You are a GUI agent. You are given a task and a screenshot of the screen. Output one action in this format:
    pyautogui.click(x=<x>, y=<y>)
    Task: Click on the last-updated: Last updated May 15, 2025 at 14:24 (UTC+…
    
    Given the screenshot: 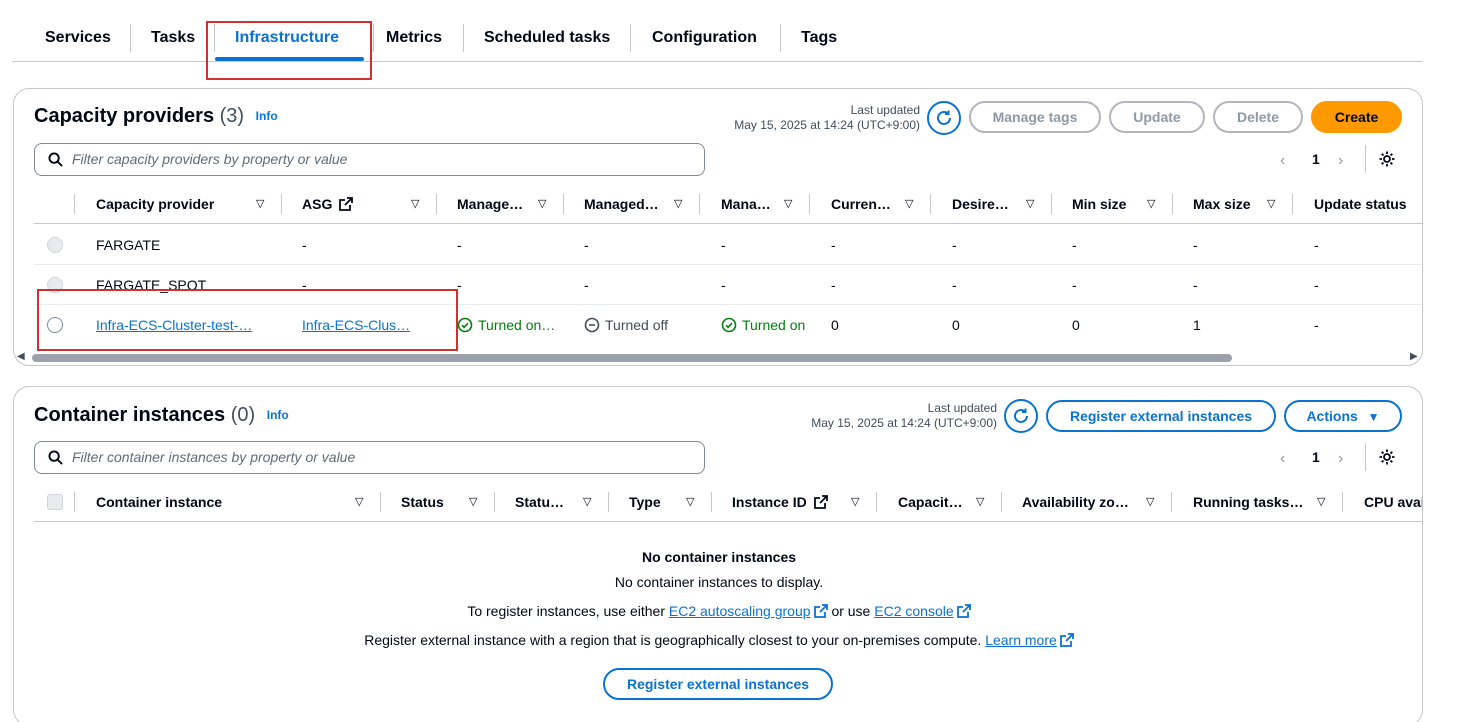 What is the action you would take?
    pyautogui.click(x=807, y=118)
    